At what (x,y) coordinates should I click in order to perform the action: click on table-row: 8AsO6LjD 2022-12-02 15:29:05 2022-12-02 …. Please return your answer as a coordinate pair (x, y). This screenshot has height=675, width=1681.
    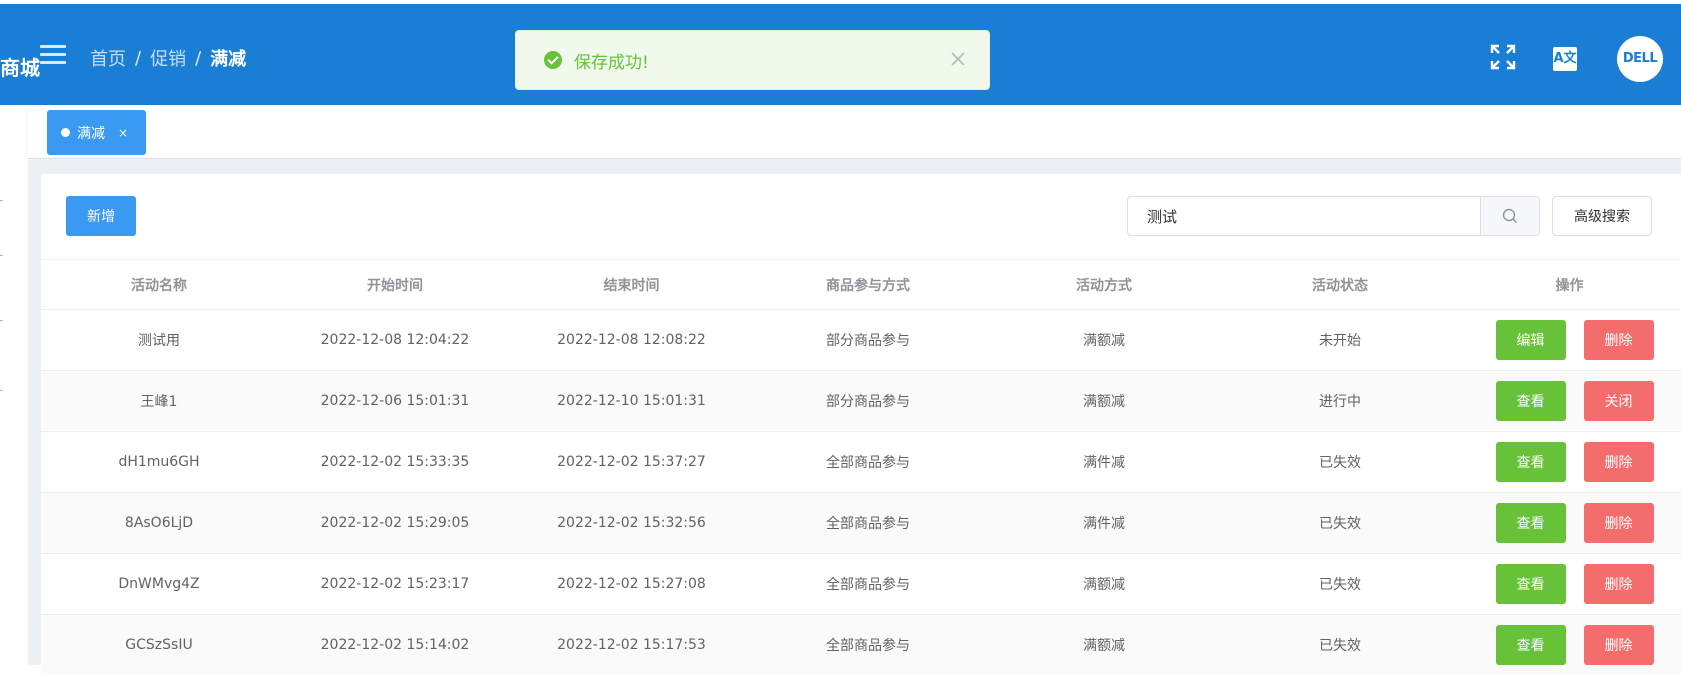
    Looking at the image, I should click on (861, 522).